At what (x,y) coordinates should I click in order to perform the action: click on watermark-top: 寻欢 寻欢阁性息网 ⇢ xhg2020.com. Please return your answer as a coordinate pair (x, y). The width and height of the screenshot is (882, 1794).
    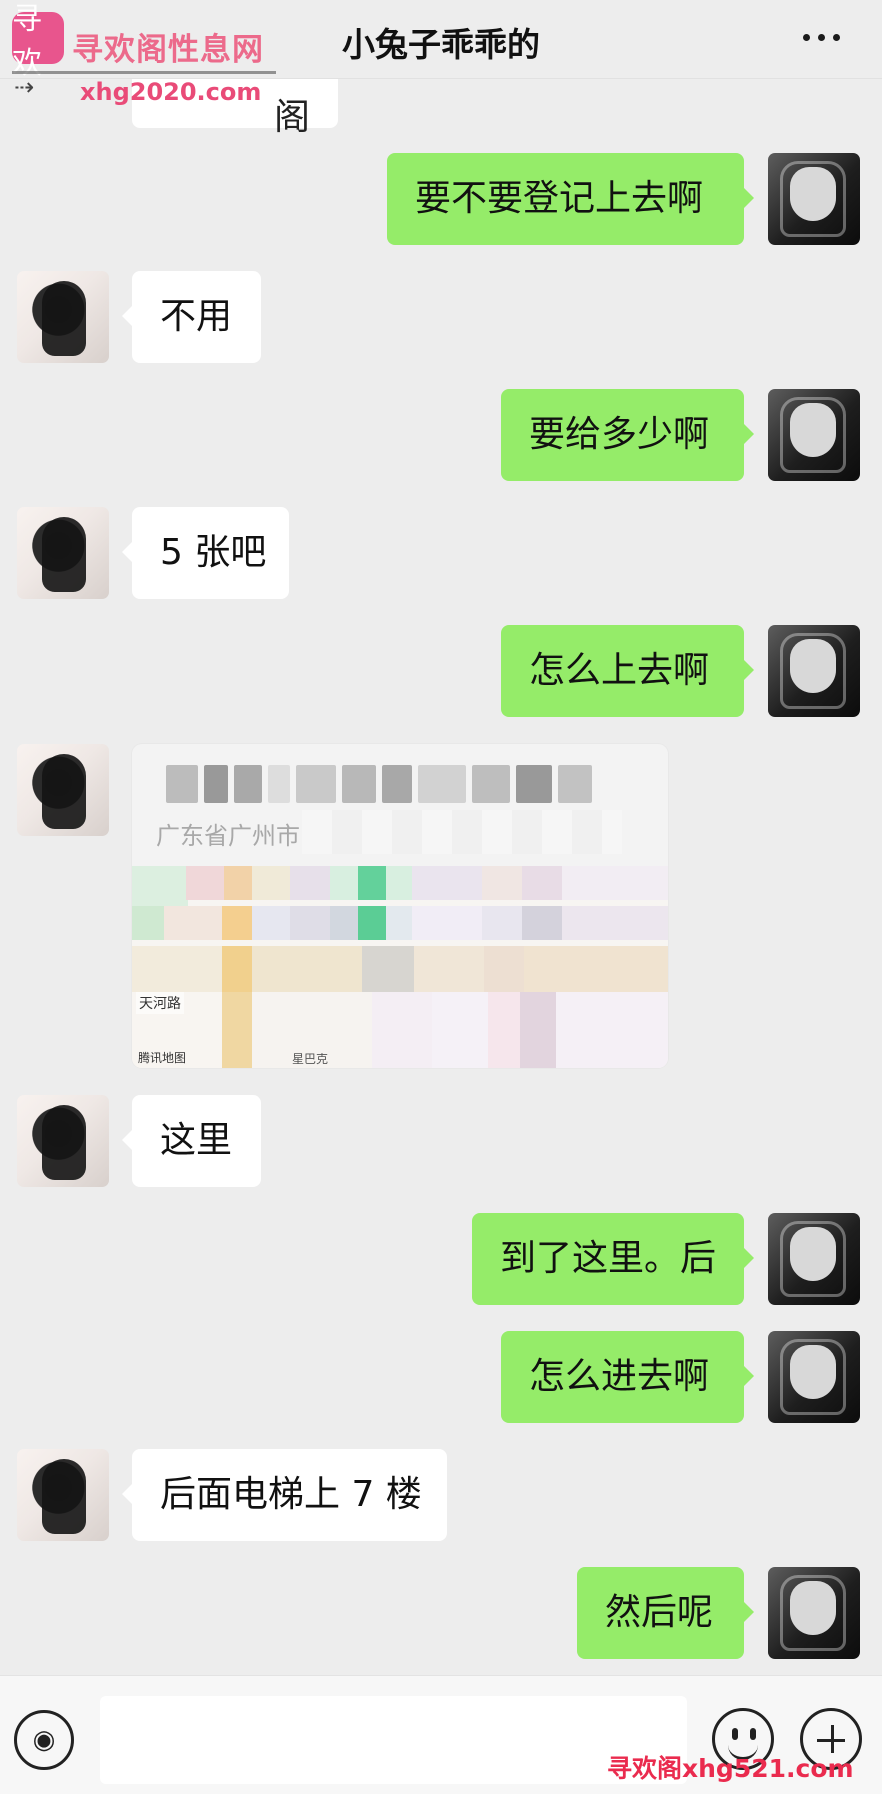
    Looking at the image, I should click on (152, 54).